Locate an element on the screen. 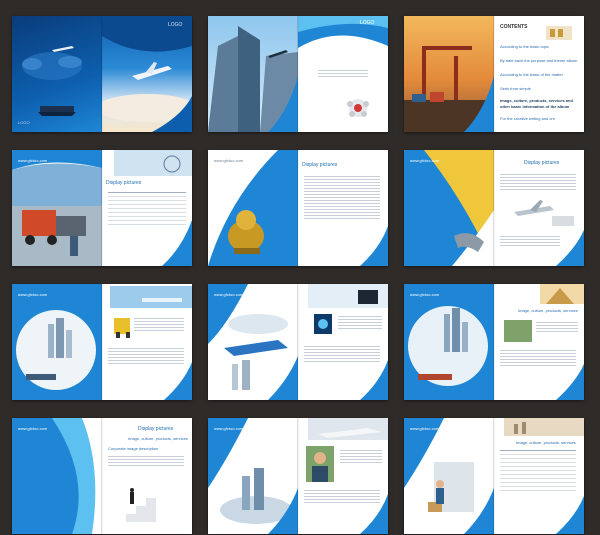 The width and height of the screenshot is (600, 535). contents-entry-6: For the creative writing and cre is located at coordinates (540, 119).